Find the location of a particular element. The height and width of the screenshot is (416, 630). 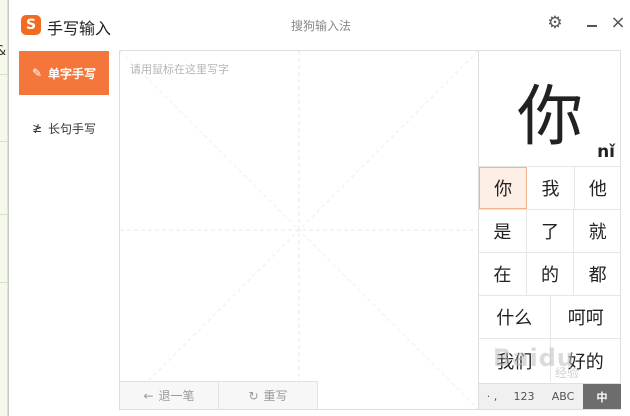

background-window-edge: & is located at coordinates (4, 208).